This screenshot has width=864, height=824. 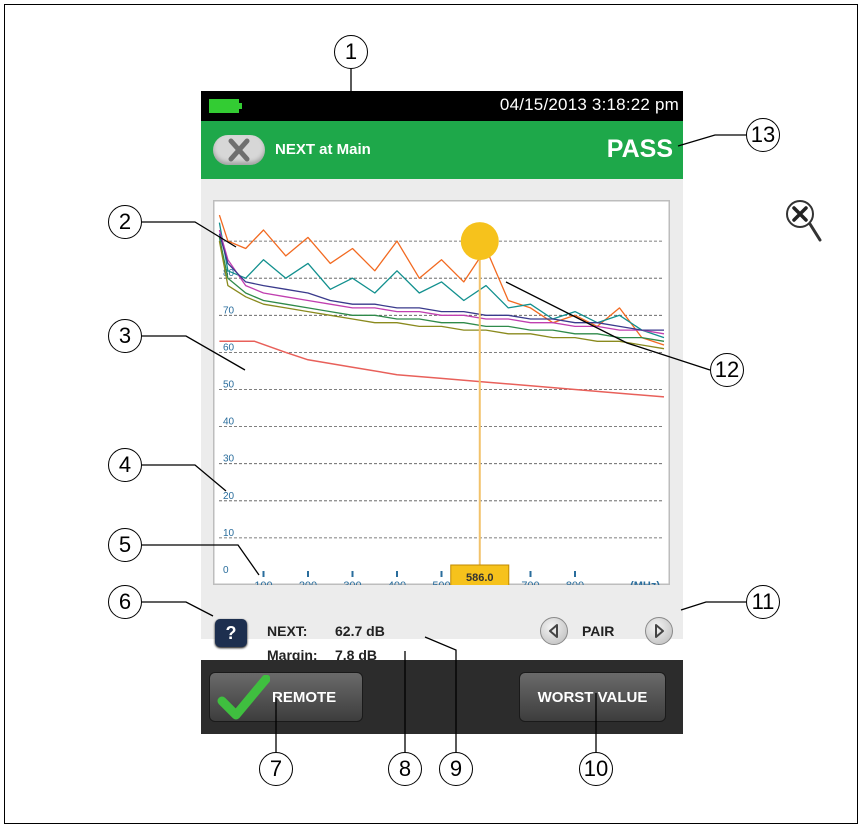 I want to click on callout-7: 7, so click(x=276, y=769).